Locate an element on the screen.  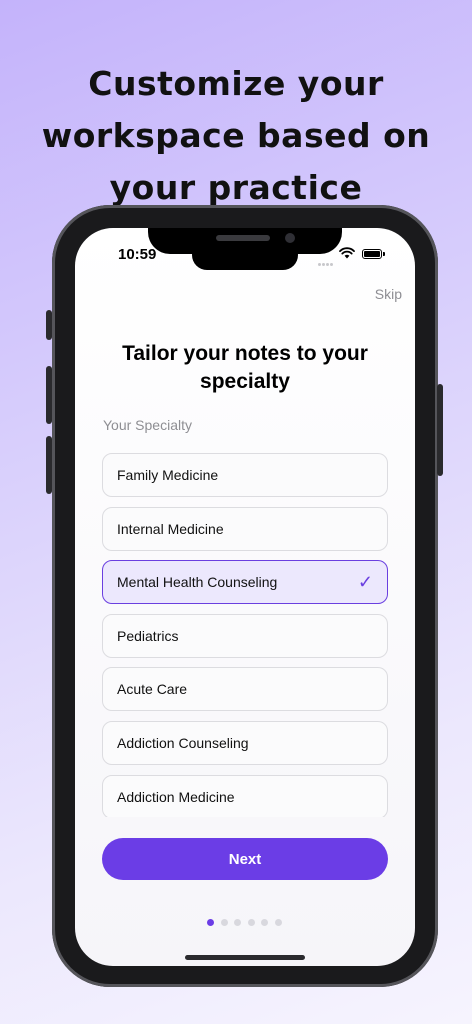
wifi-icon is located at coordinates (347, 253).